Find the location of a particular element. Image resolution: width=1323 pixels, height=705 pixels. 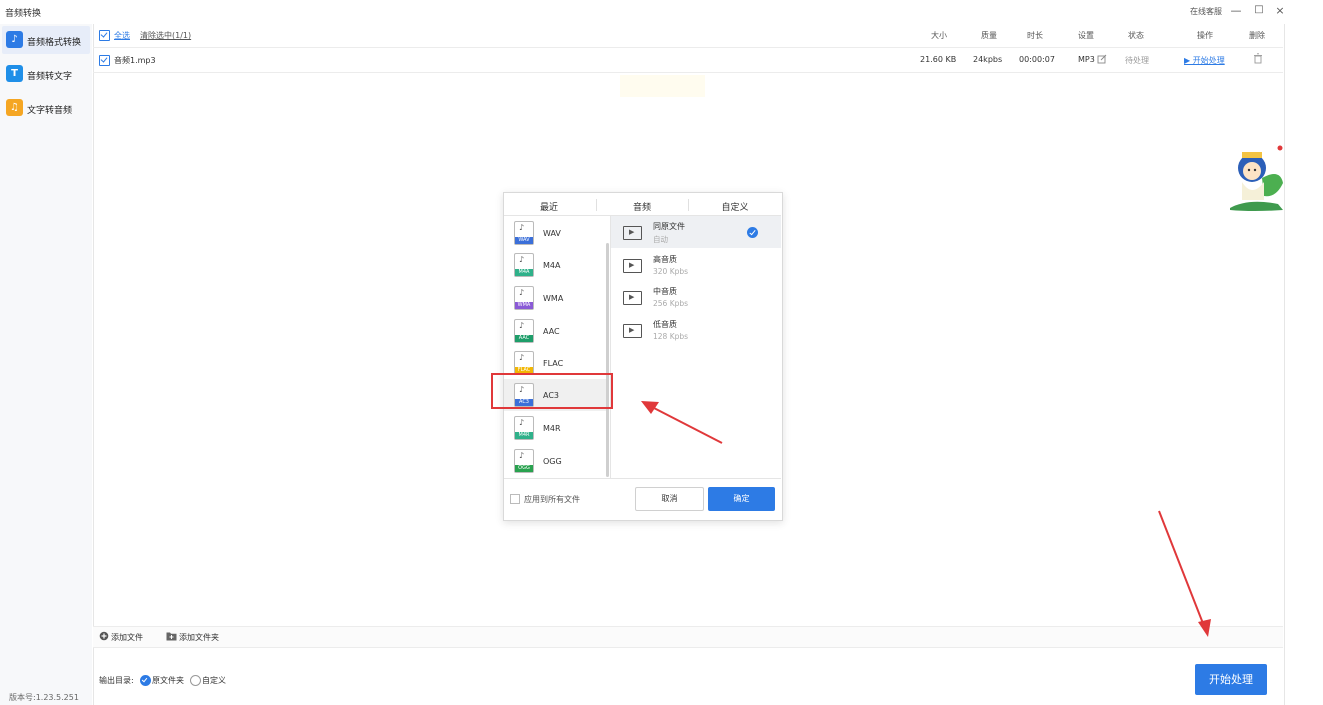

cancel-button: 取消 is located at coordinates (669, 499).